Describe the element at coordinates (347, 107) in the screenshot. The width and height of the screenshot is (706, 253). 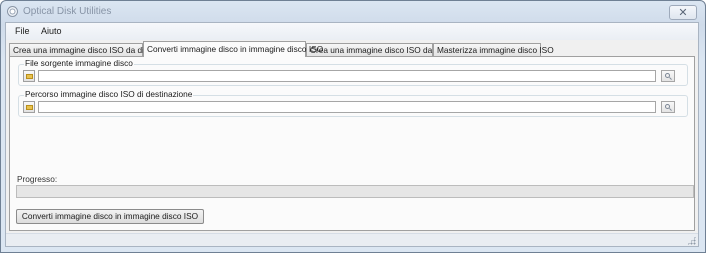
I see `destination-path-input` at that location.